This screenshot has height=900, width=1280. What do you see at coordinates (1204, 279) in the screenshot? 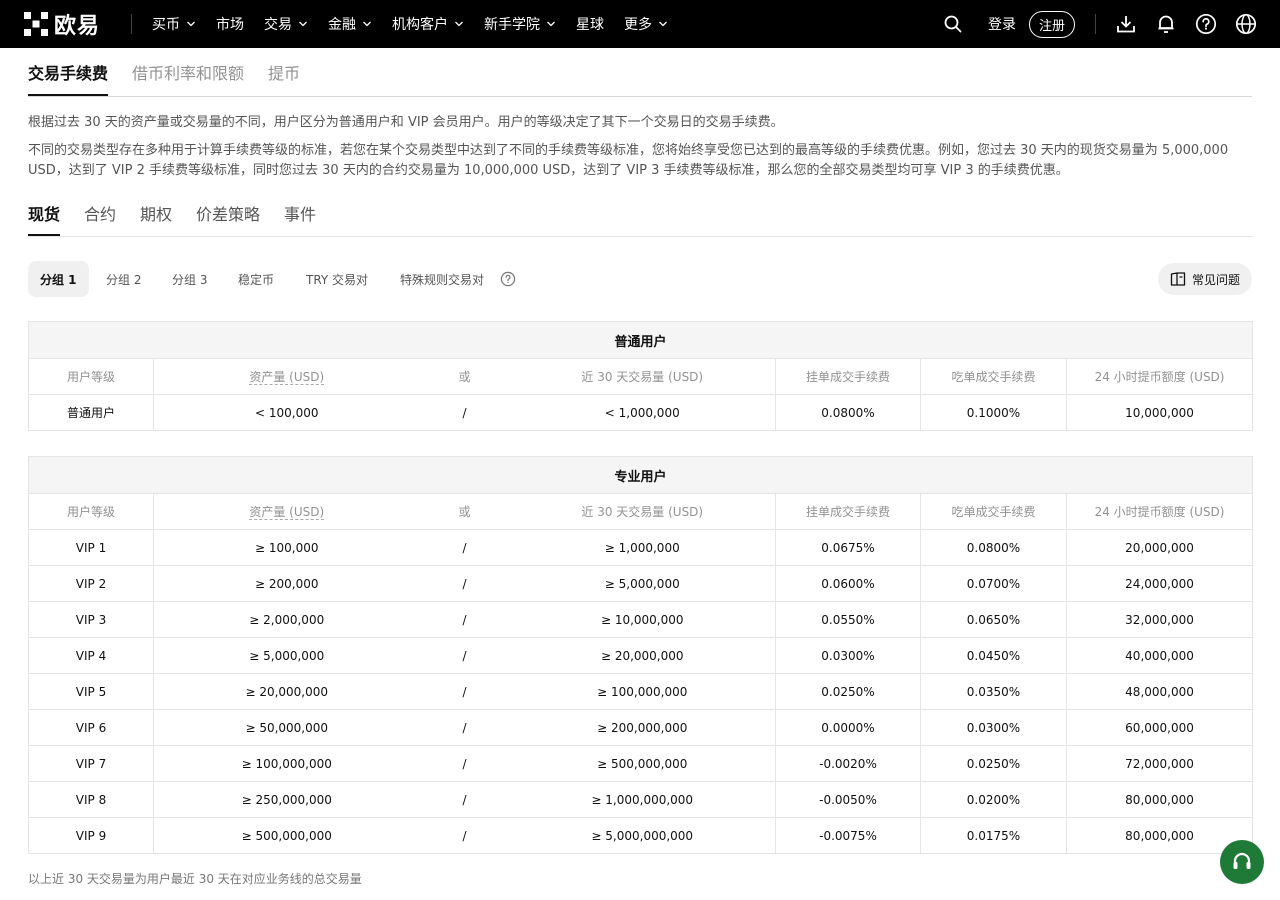
I see `faq-button: 常见问题` at bounding box center [1204, 279].